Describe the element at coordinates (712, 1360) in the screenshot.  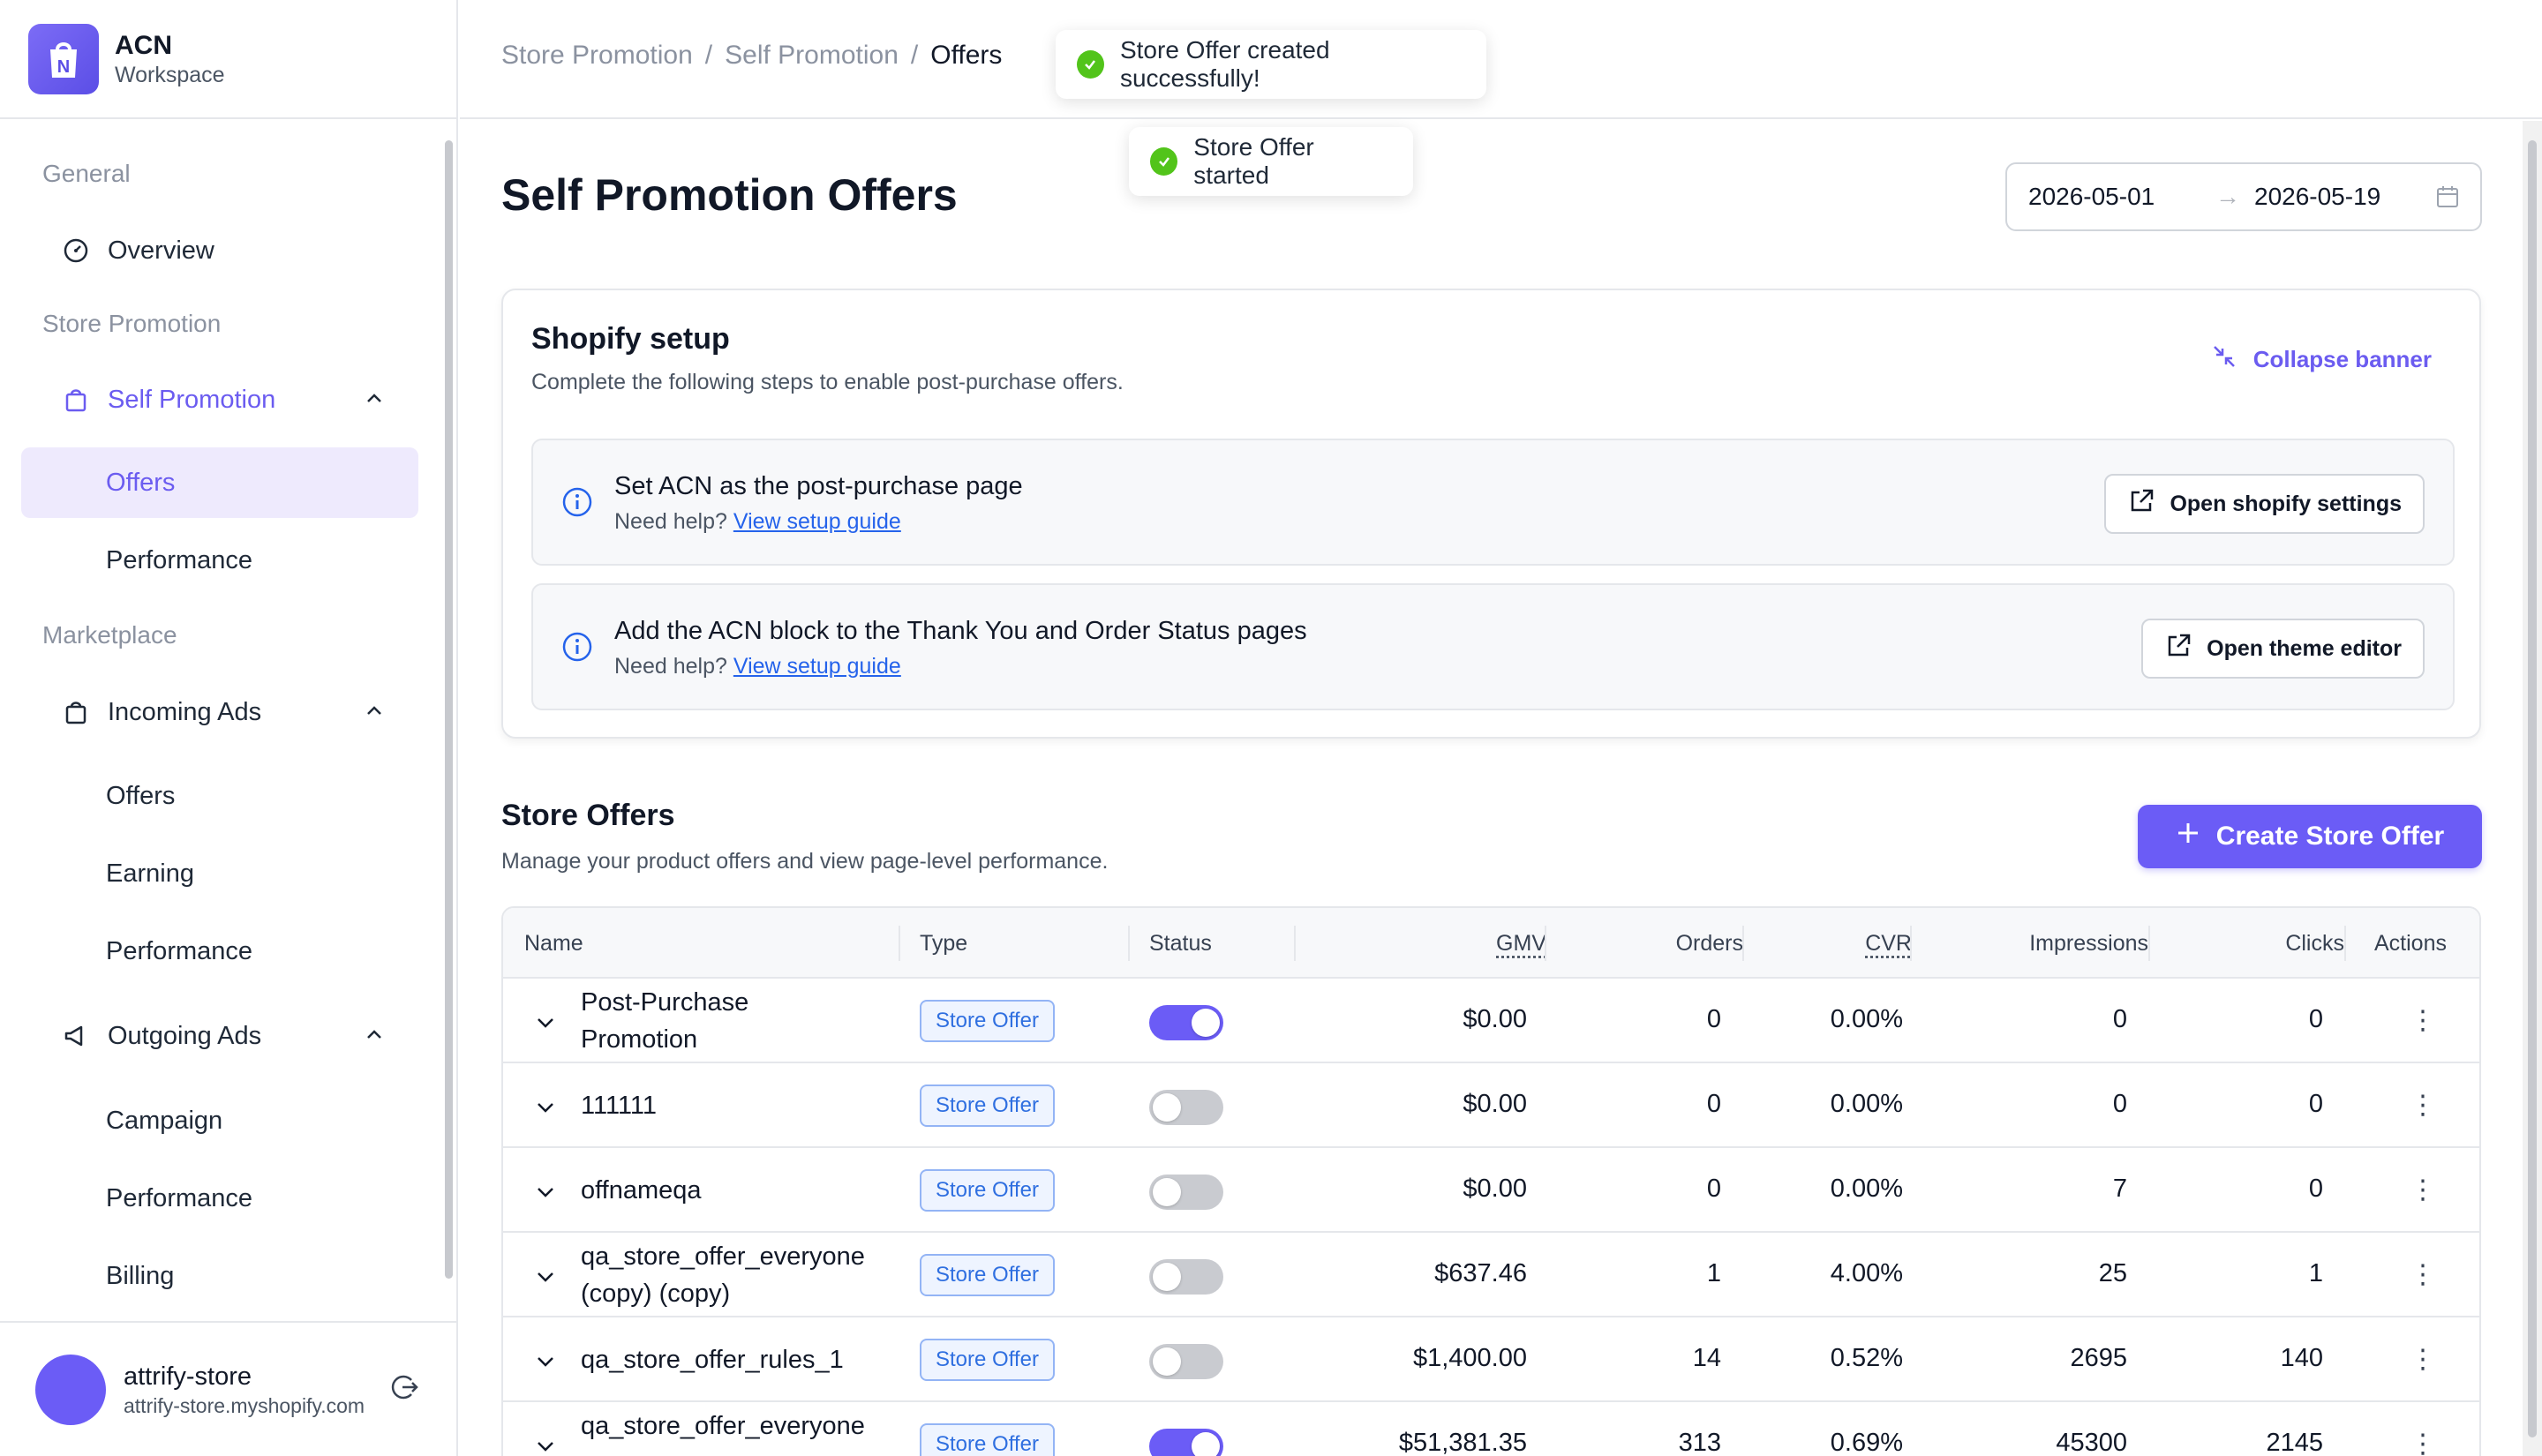
I see `offer-name: qa_store_offer_rules_1` at that location.